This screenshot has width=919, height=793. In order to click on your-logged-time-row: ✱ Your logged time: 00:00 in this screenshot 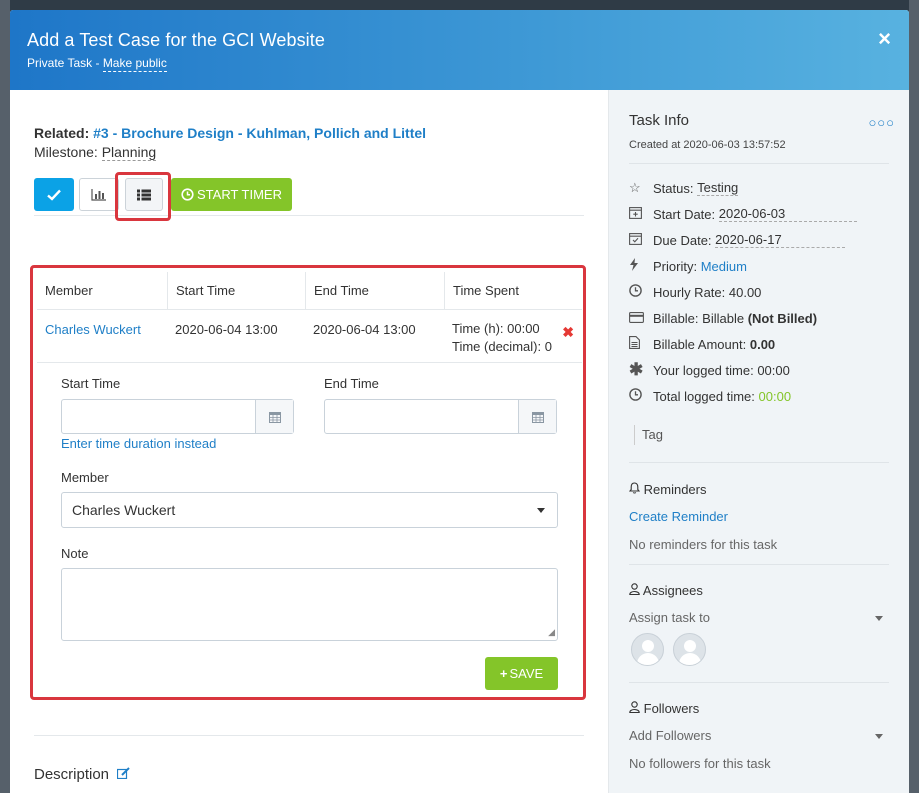, I will do `click(759, 370)`.